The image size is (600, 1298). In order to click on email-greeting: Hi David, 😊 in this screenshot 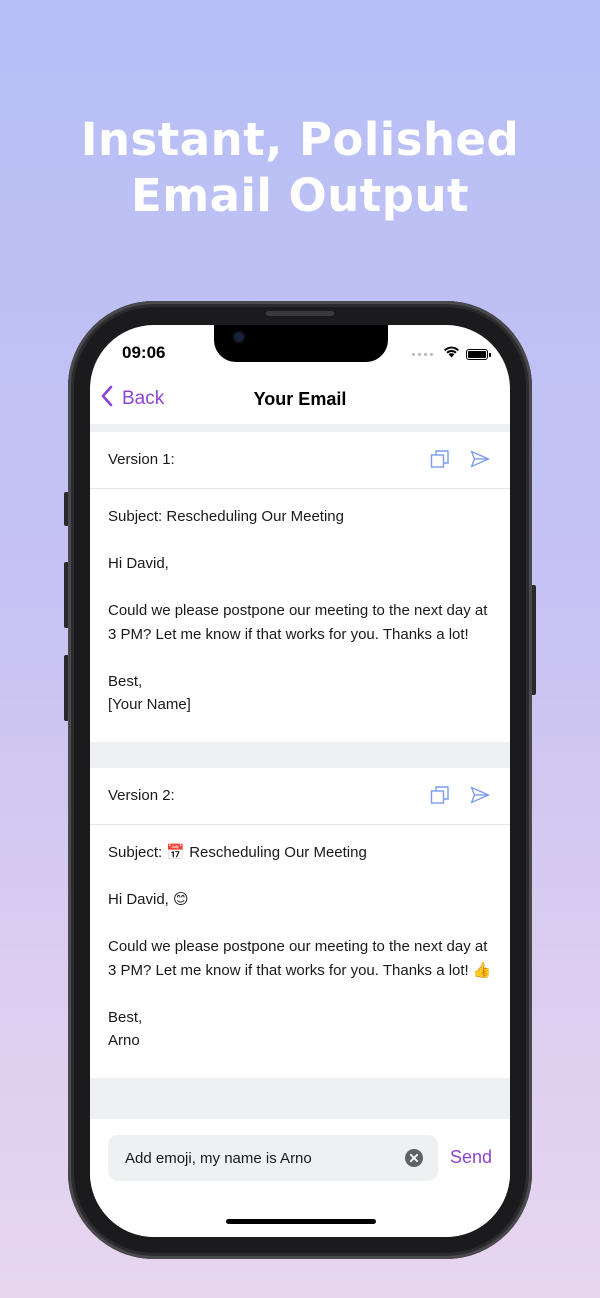, I will do `click(148, 899)`.